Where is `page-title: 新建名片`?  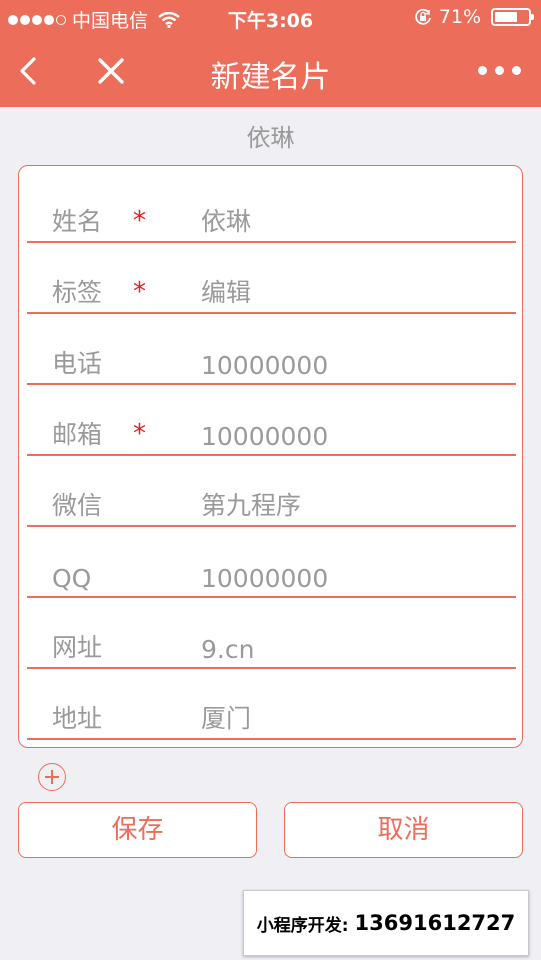
page-title: 新建名片 is located at coordinates (270, 77).